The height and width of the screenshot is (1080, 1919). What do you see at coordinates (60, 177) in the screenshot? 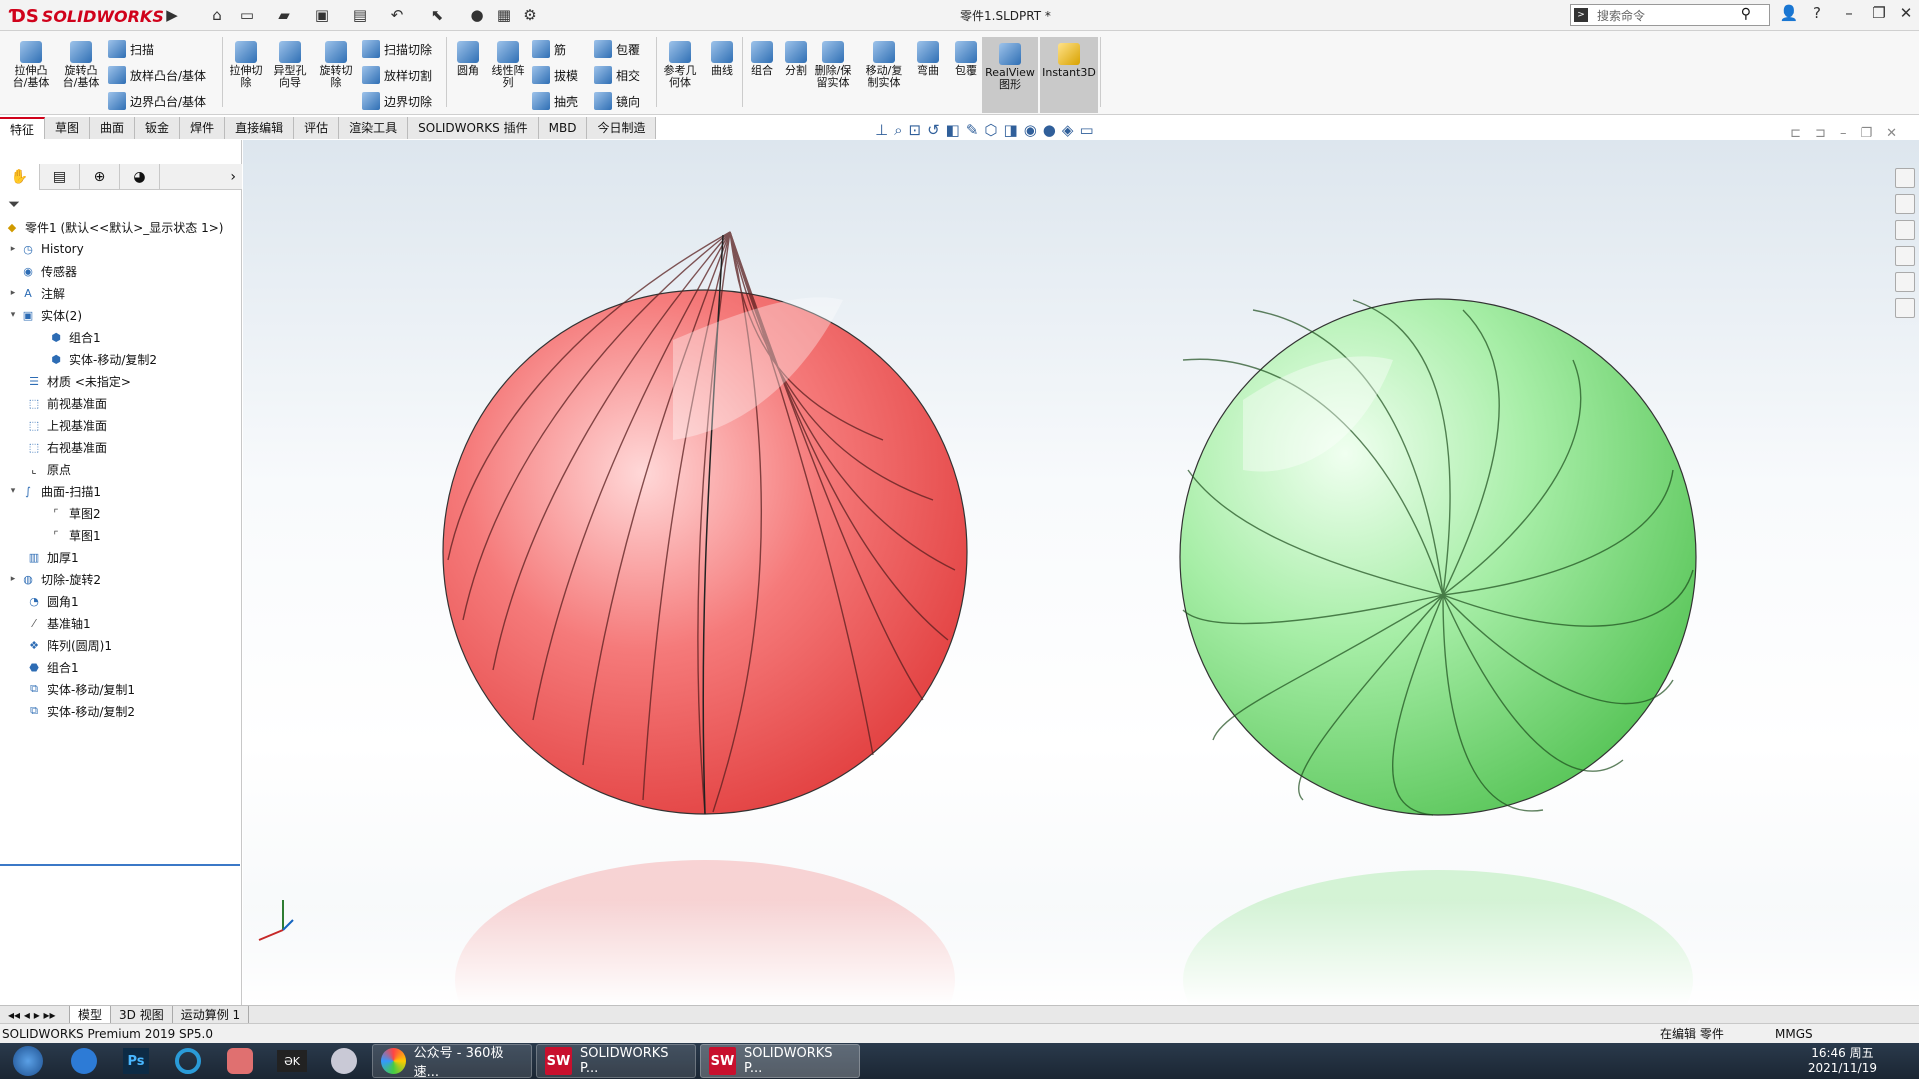
I see `property-manager-tab-icon: ▤` at bounding box center [60, 177].